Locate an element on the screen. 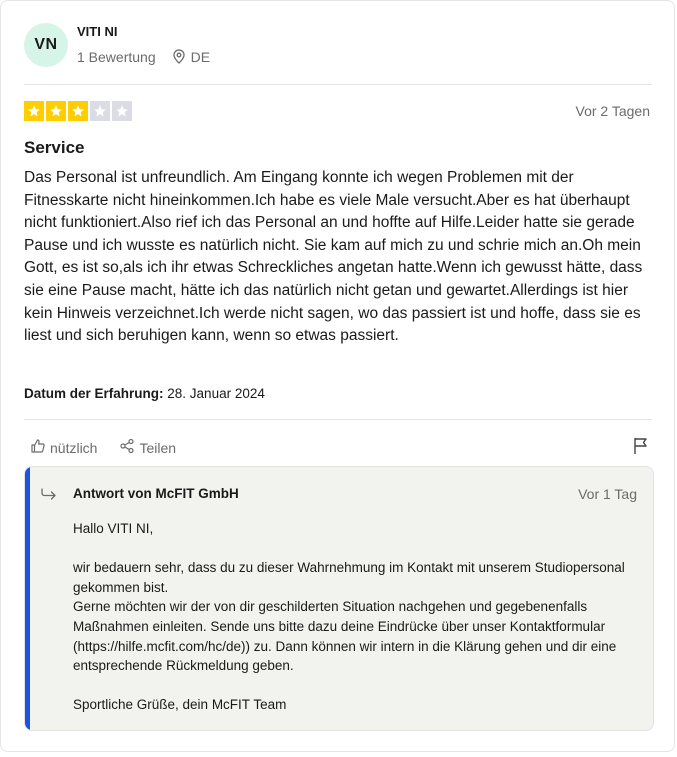  report-flag-icon is located at coordinates (641, 448).